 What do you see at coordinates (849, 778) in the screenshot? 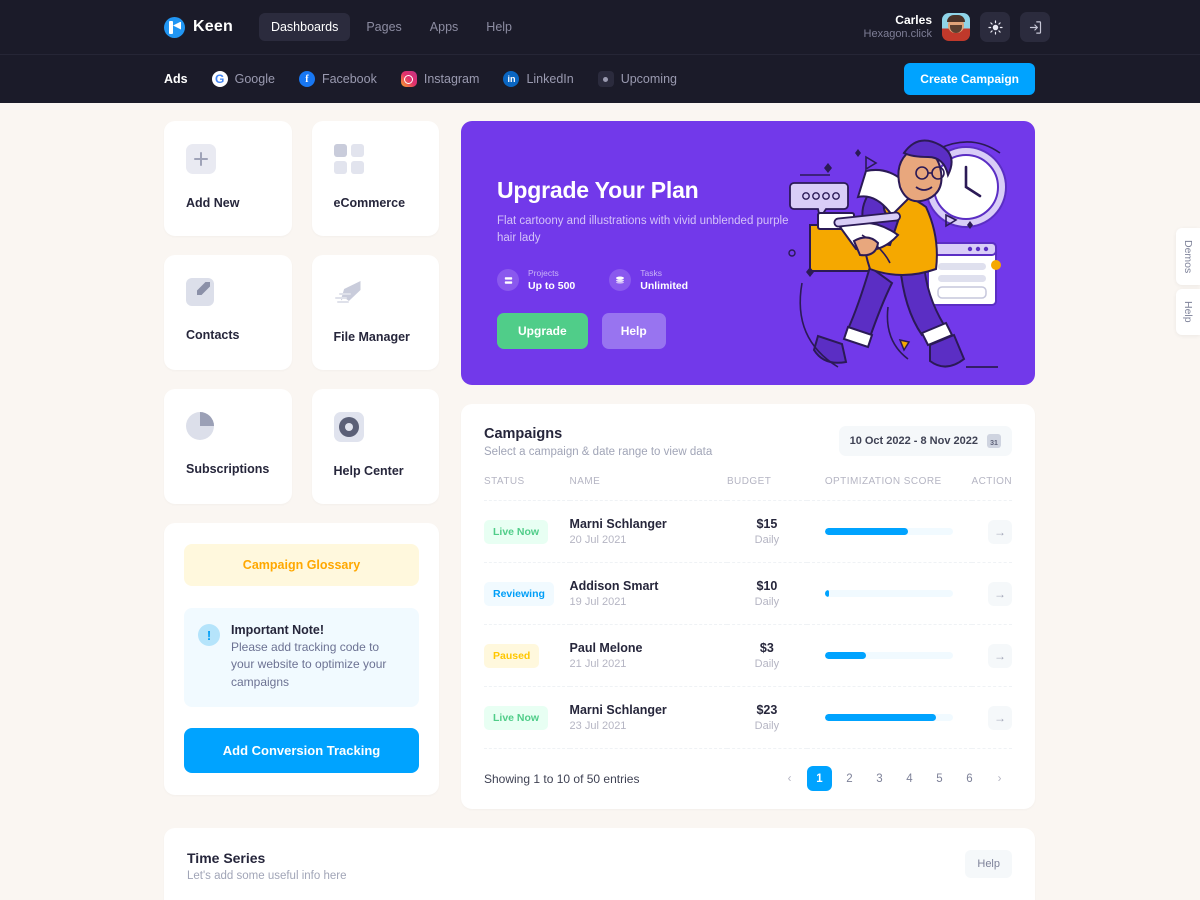
I see `pagination-page-2: 2` at bounding box center [849, 778].